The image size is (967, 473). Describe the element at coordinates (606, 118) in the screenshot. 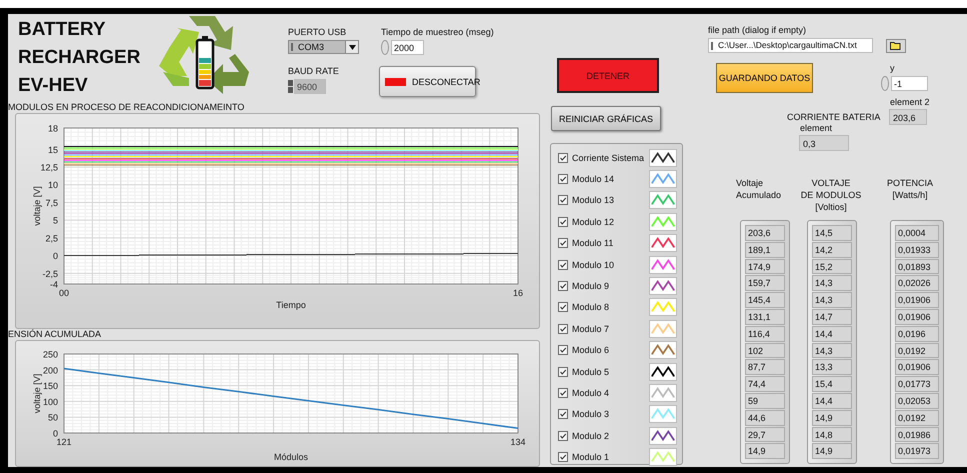

I see `reset-charts-button: REINICIAR GRÁFICAS` at that location.